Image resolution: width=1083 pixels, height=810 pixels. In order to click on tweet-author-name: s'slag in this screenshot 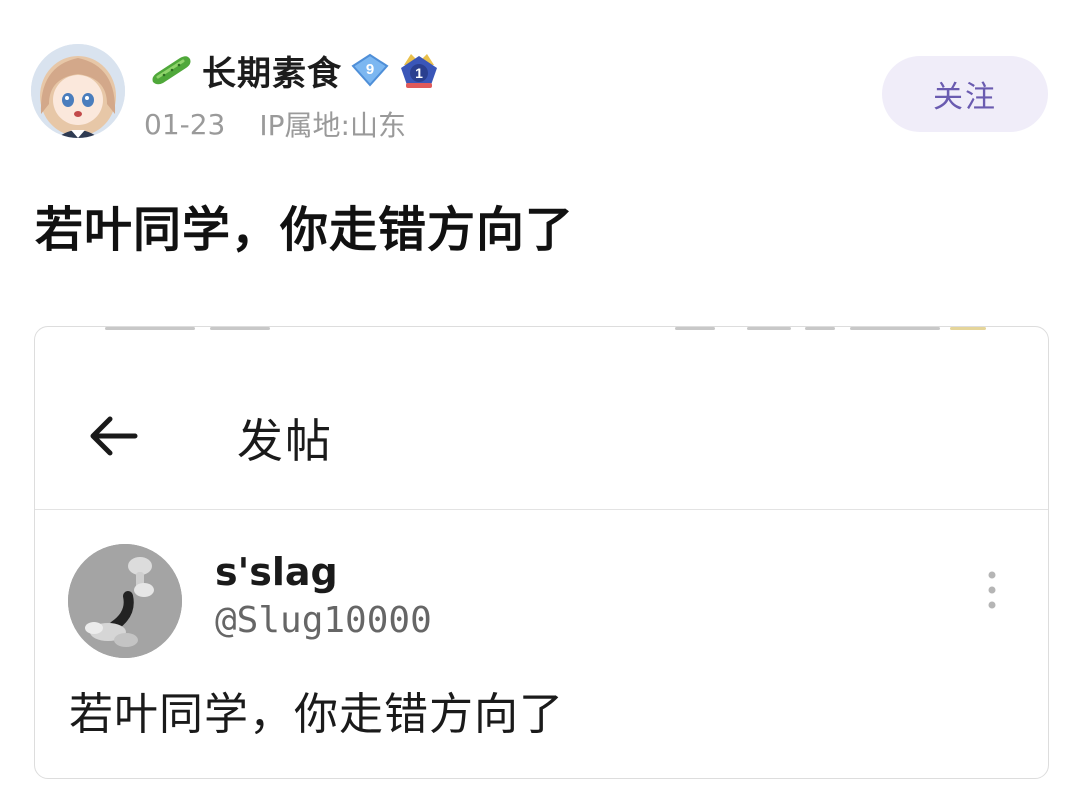, I will do `click(276, 572)`.